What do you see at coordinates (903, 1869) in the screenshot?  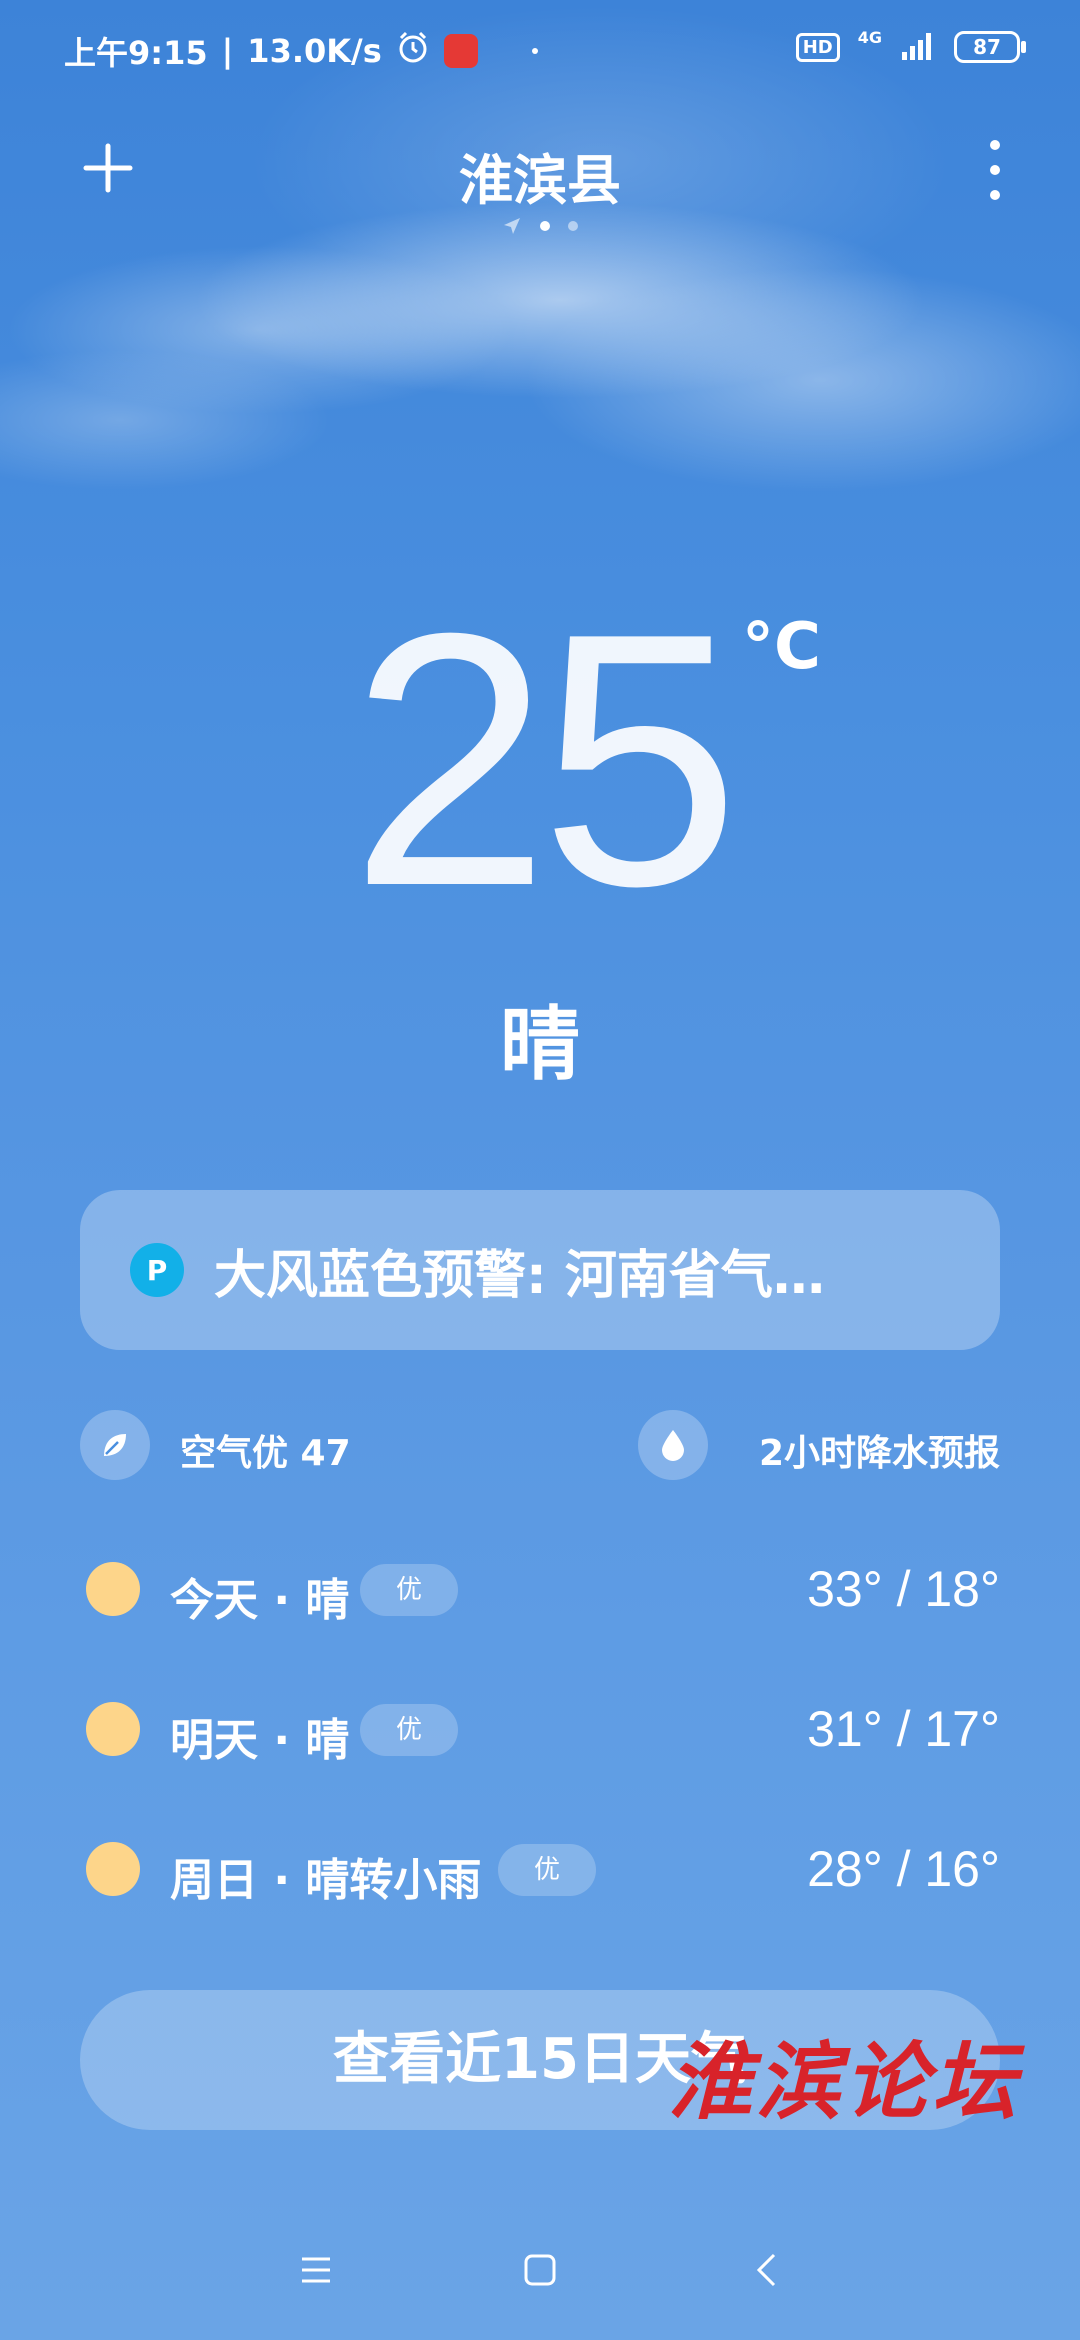 I see `forecast-temps: 28° / 16°` at bounding box center [903, 1869].